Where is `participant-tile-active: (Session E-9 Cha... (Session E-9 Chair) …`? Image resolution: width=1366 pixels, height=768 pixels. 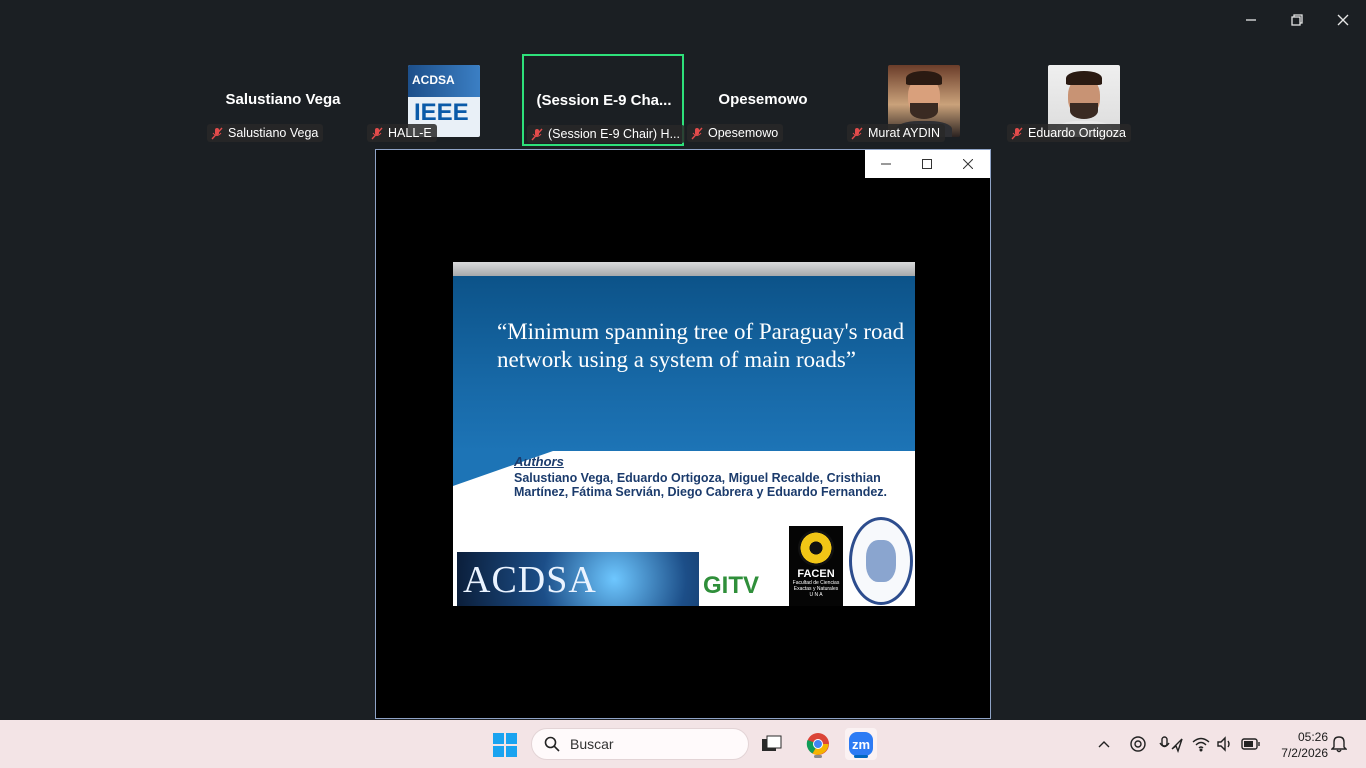
participant-tile-active: (Session E-9 Cha... (Session E-9 Chair) … is located at coordinates (603, 100).